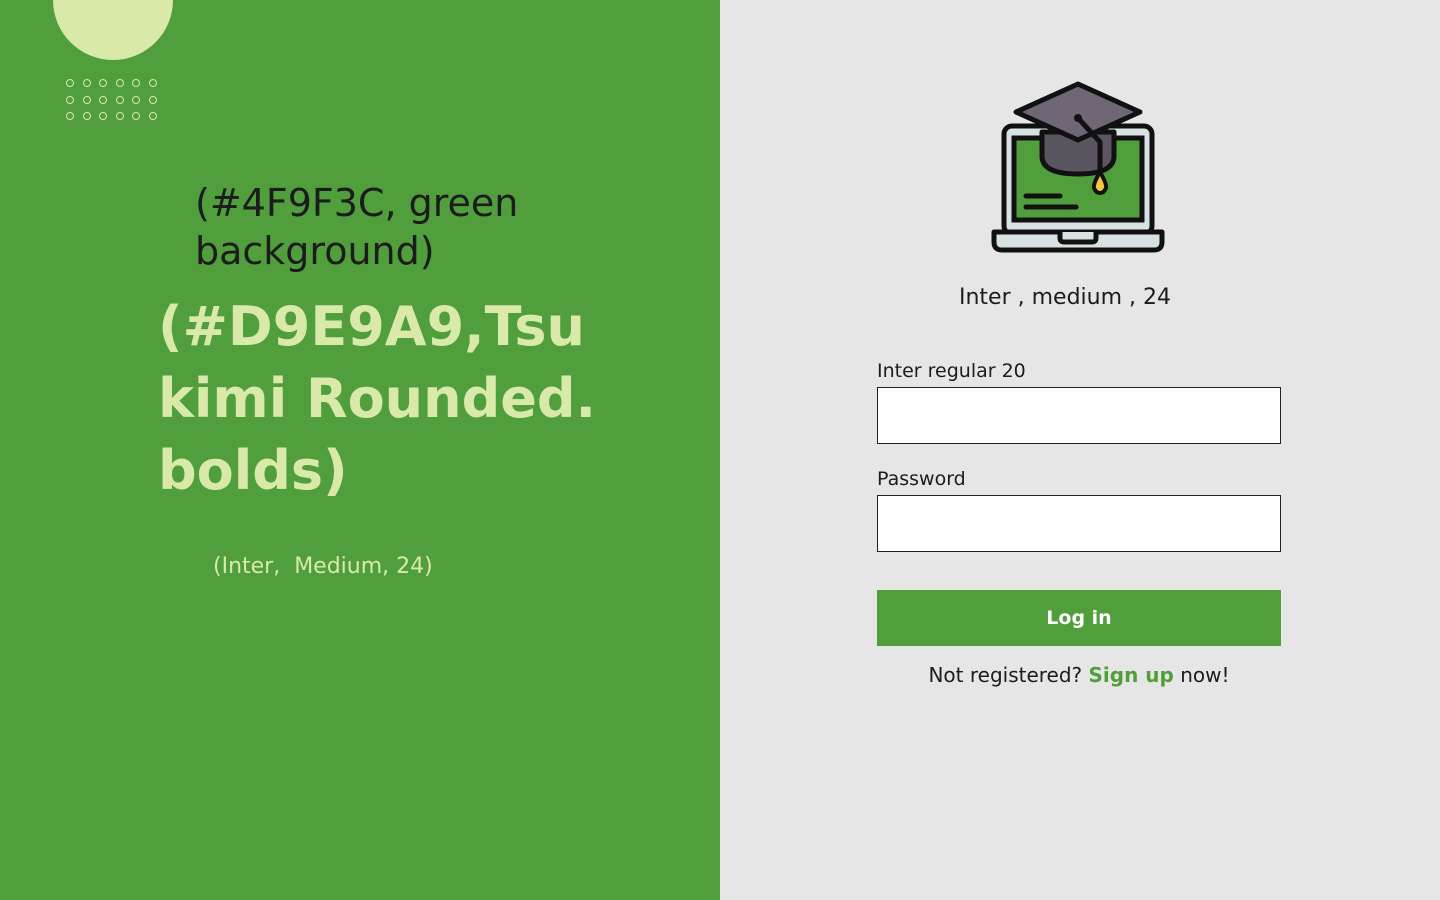 The height and width of the screenshot is (900, 1440). Describe the element at coordinates (951, 371) in the screenshot. I see `username-label: Inter regular 20` at that location.